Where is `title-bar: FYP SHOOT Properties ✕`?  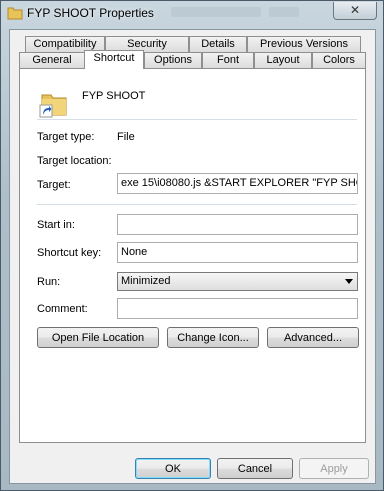
title-bar: FYP SHOOT Properties ✕ is located at coordinates (192, 14).